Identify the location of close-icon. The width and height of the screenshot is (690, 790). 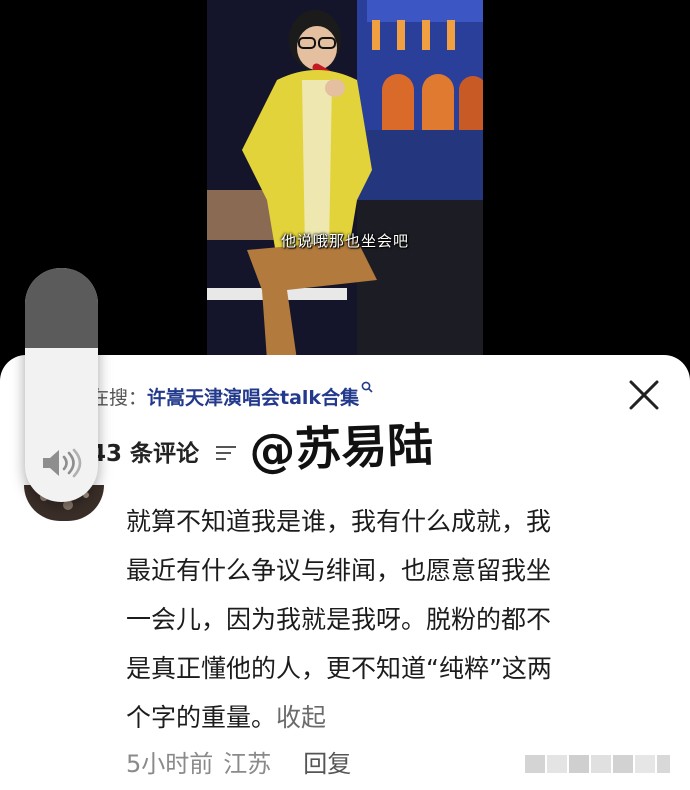
(644, 395).